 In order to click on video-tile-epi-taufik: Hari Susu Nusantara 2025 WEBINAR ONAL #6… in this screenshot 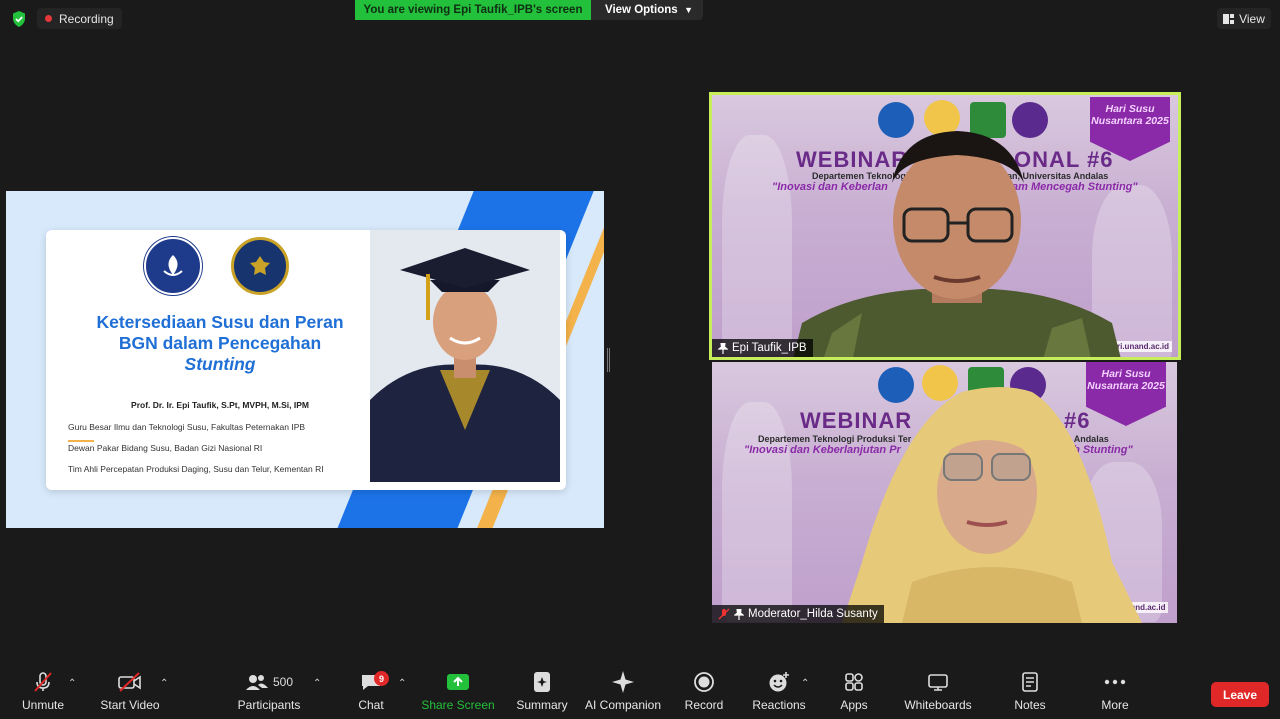, I will do `click(945, 226)`.